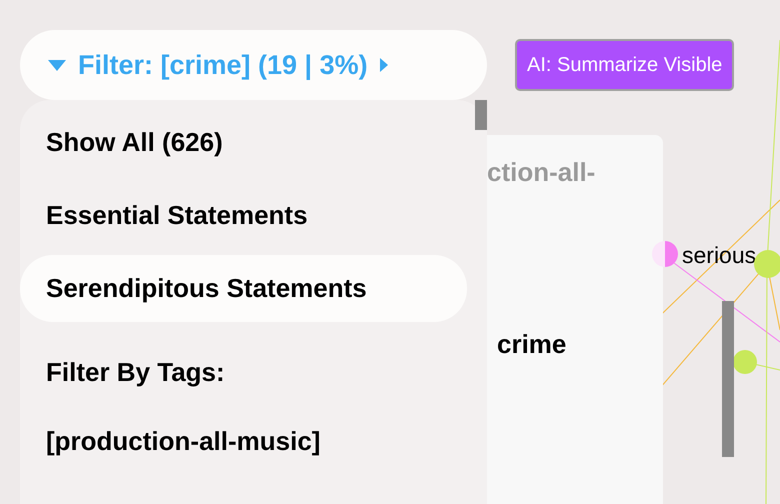 This screenshot has height=504, width=780. Describe the element at coordinates (57, 65) in the screenshot. I see `caret-down-icon` at that location.